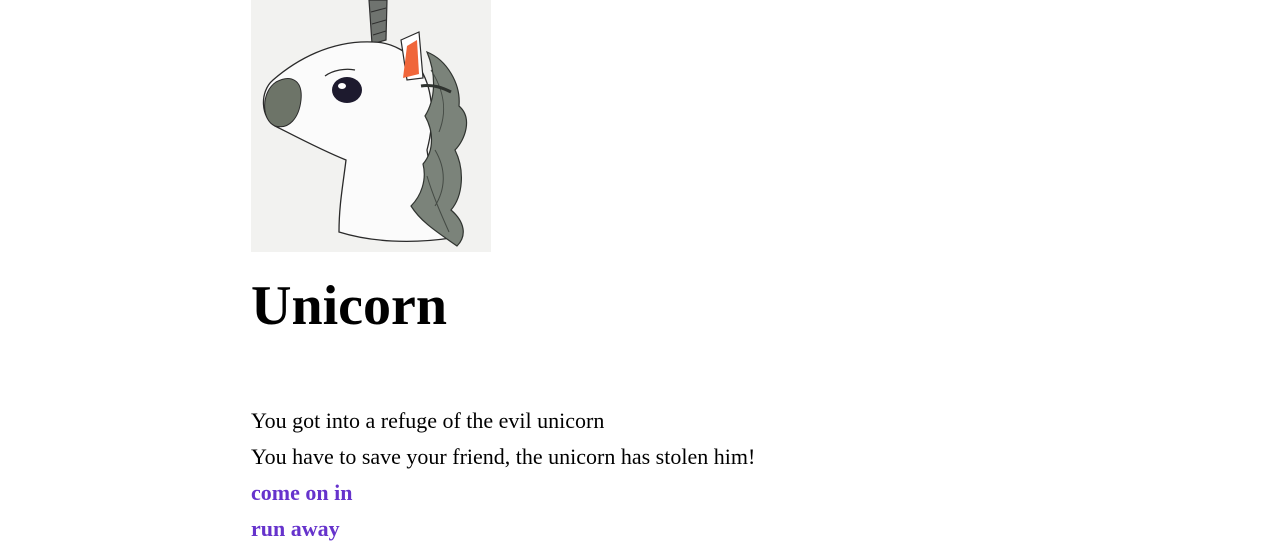 The image size is (1270, 547). Describe the element at coordinates (503, 529) in the screenshot. I see `choice-run-away-link: run away` at that location.